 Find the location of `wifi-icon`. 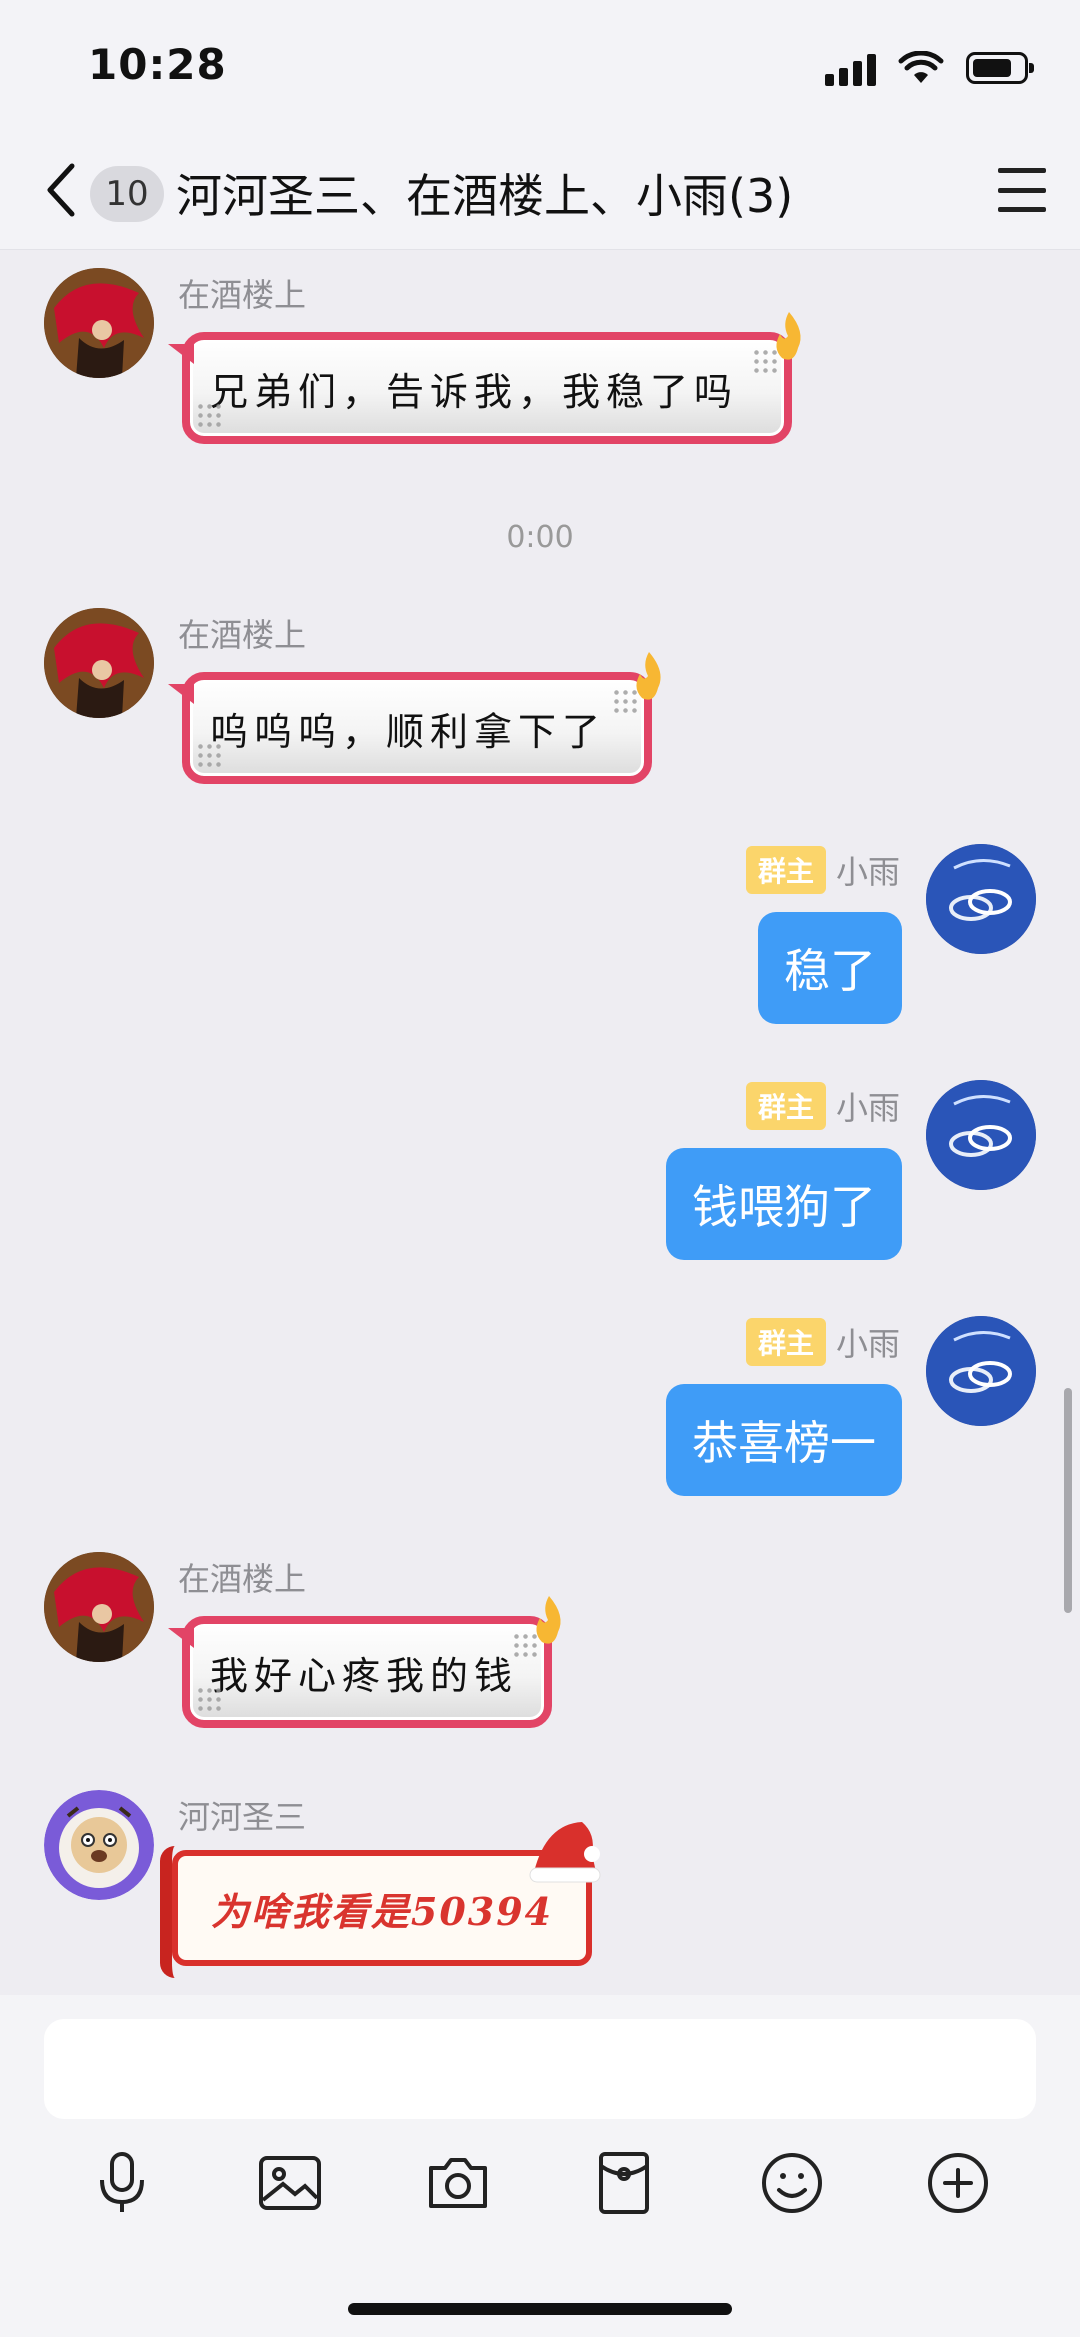

wifi-icon is located at coordinates (921, 67).